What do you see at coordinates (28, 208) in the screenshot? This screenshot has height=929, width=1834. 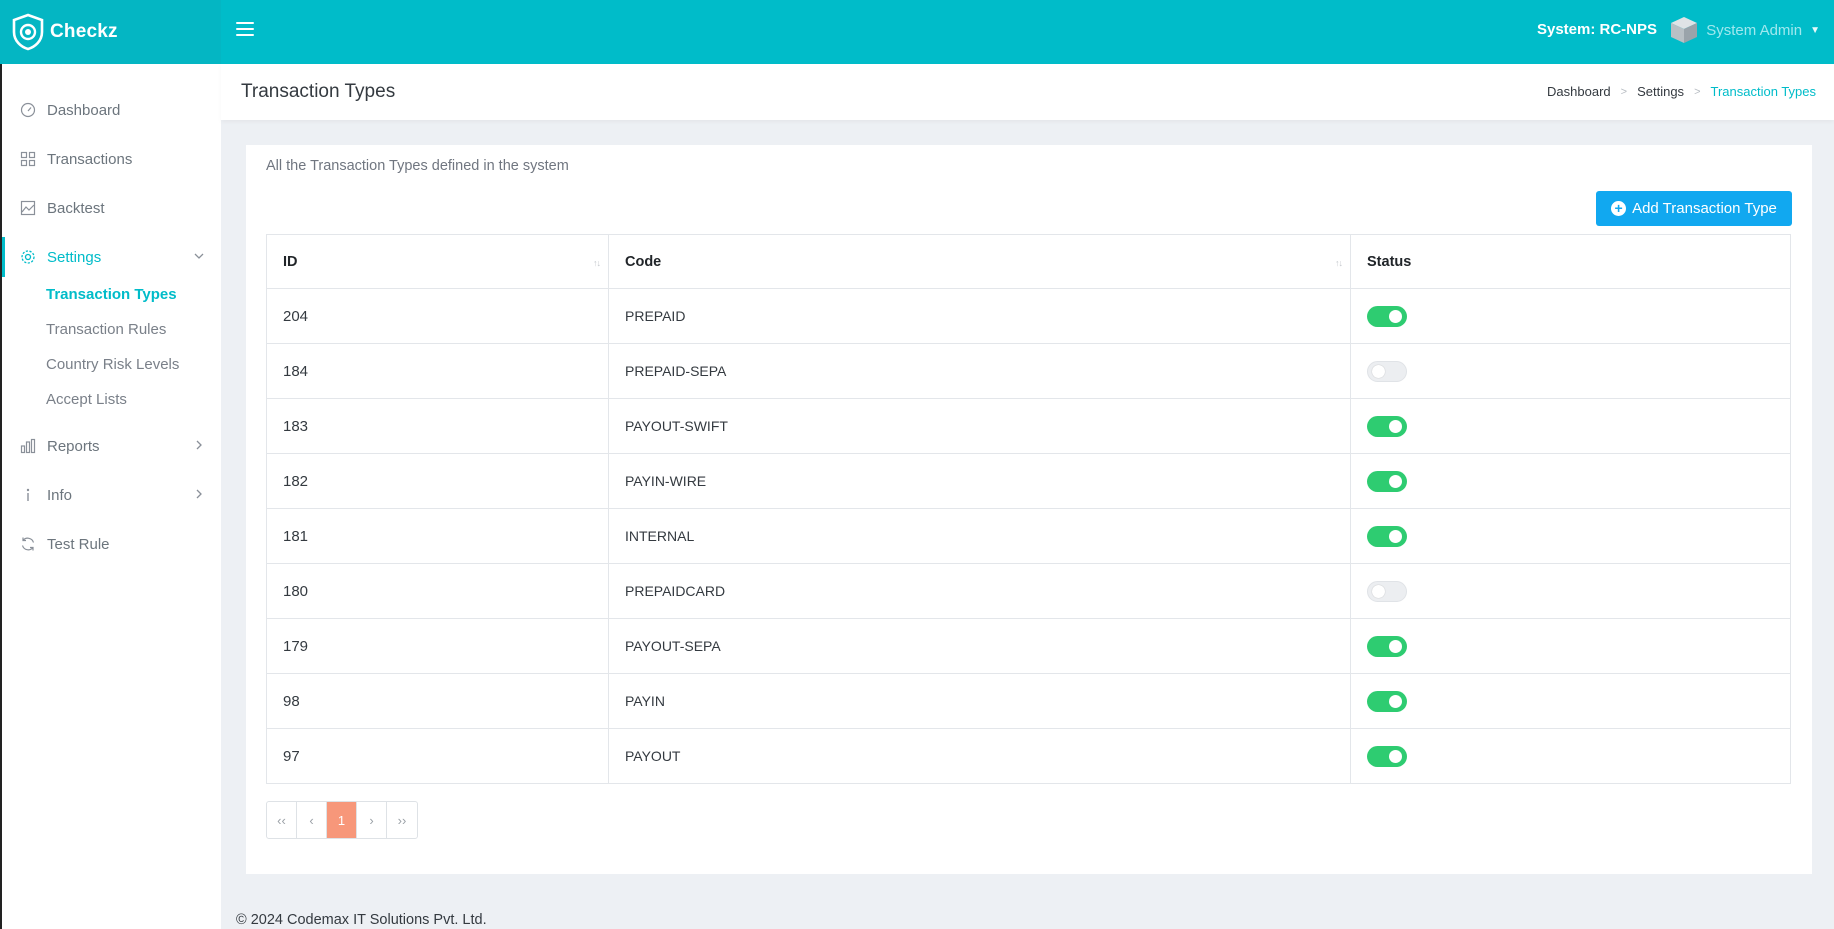 I see `chart-image-icon` at bounding box center [28, 208].